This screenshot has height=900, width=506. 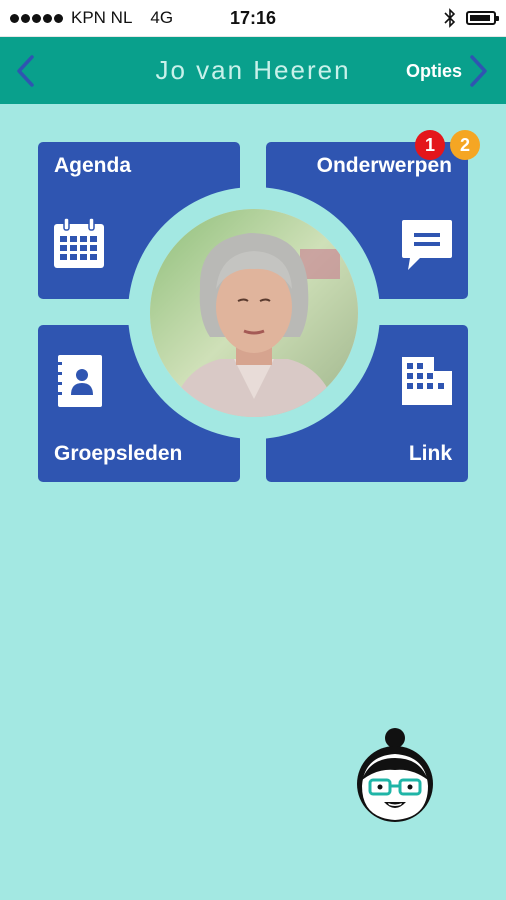 What do you see at coordinates (427, 381) in the screenshot?
I see `building-icon` at bounding box center [427, 381].